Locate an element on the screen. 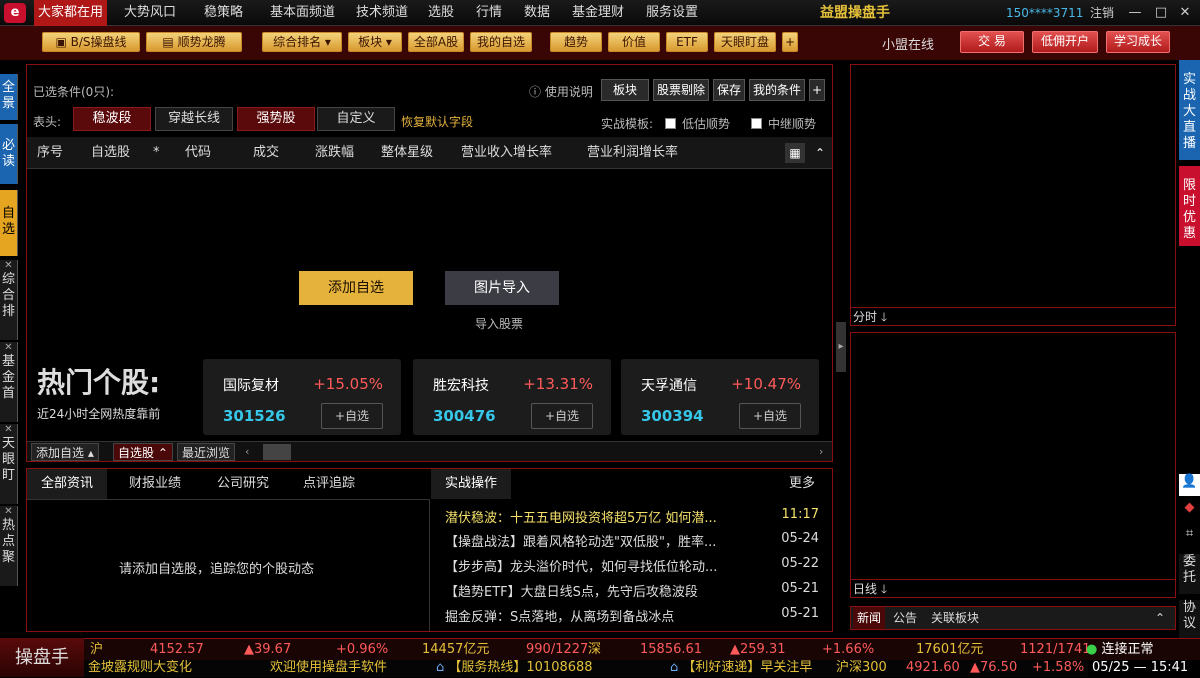 The image size is (1200, 678). live-stream-tab: 实战大直播 is located at coordinates (1189, 110).